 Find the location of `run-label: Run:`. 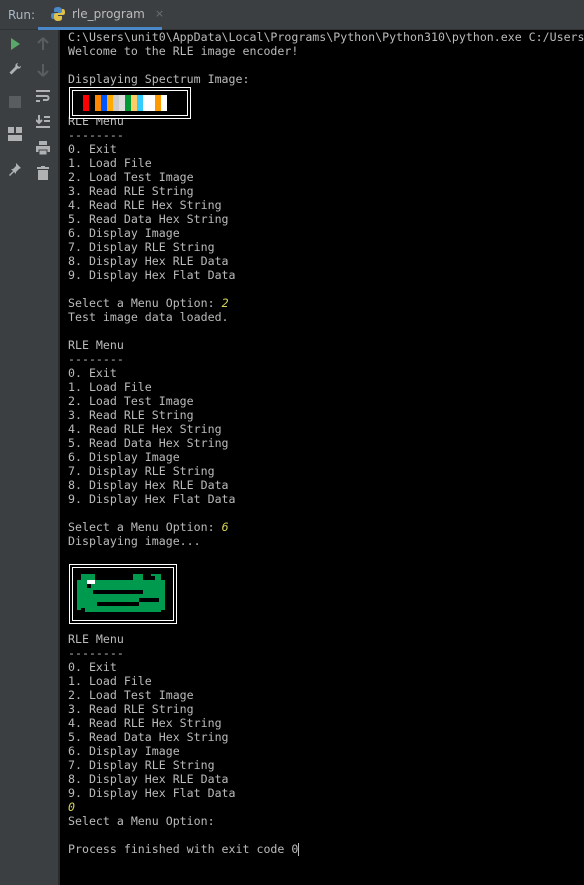

run-label: Run: is located at coordinates (22, 15).